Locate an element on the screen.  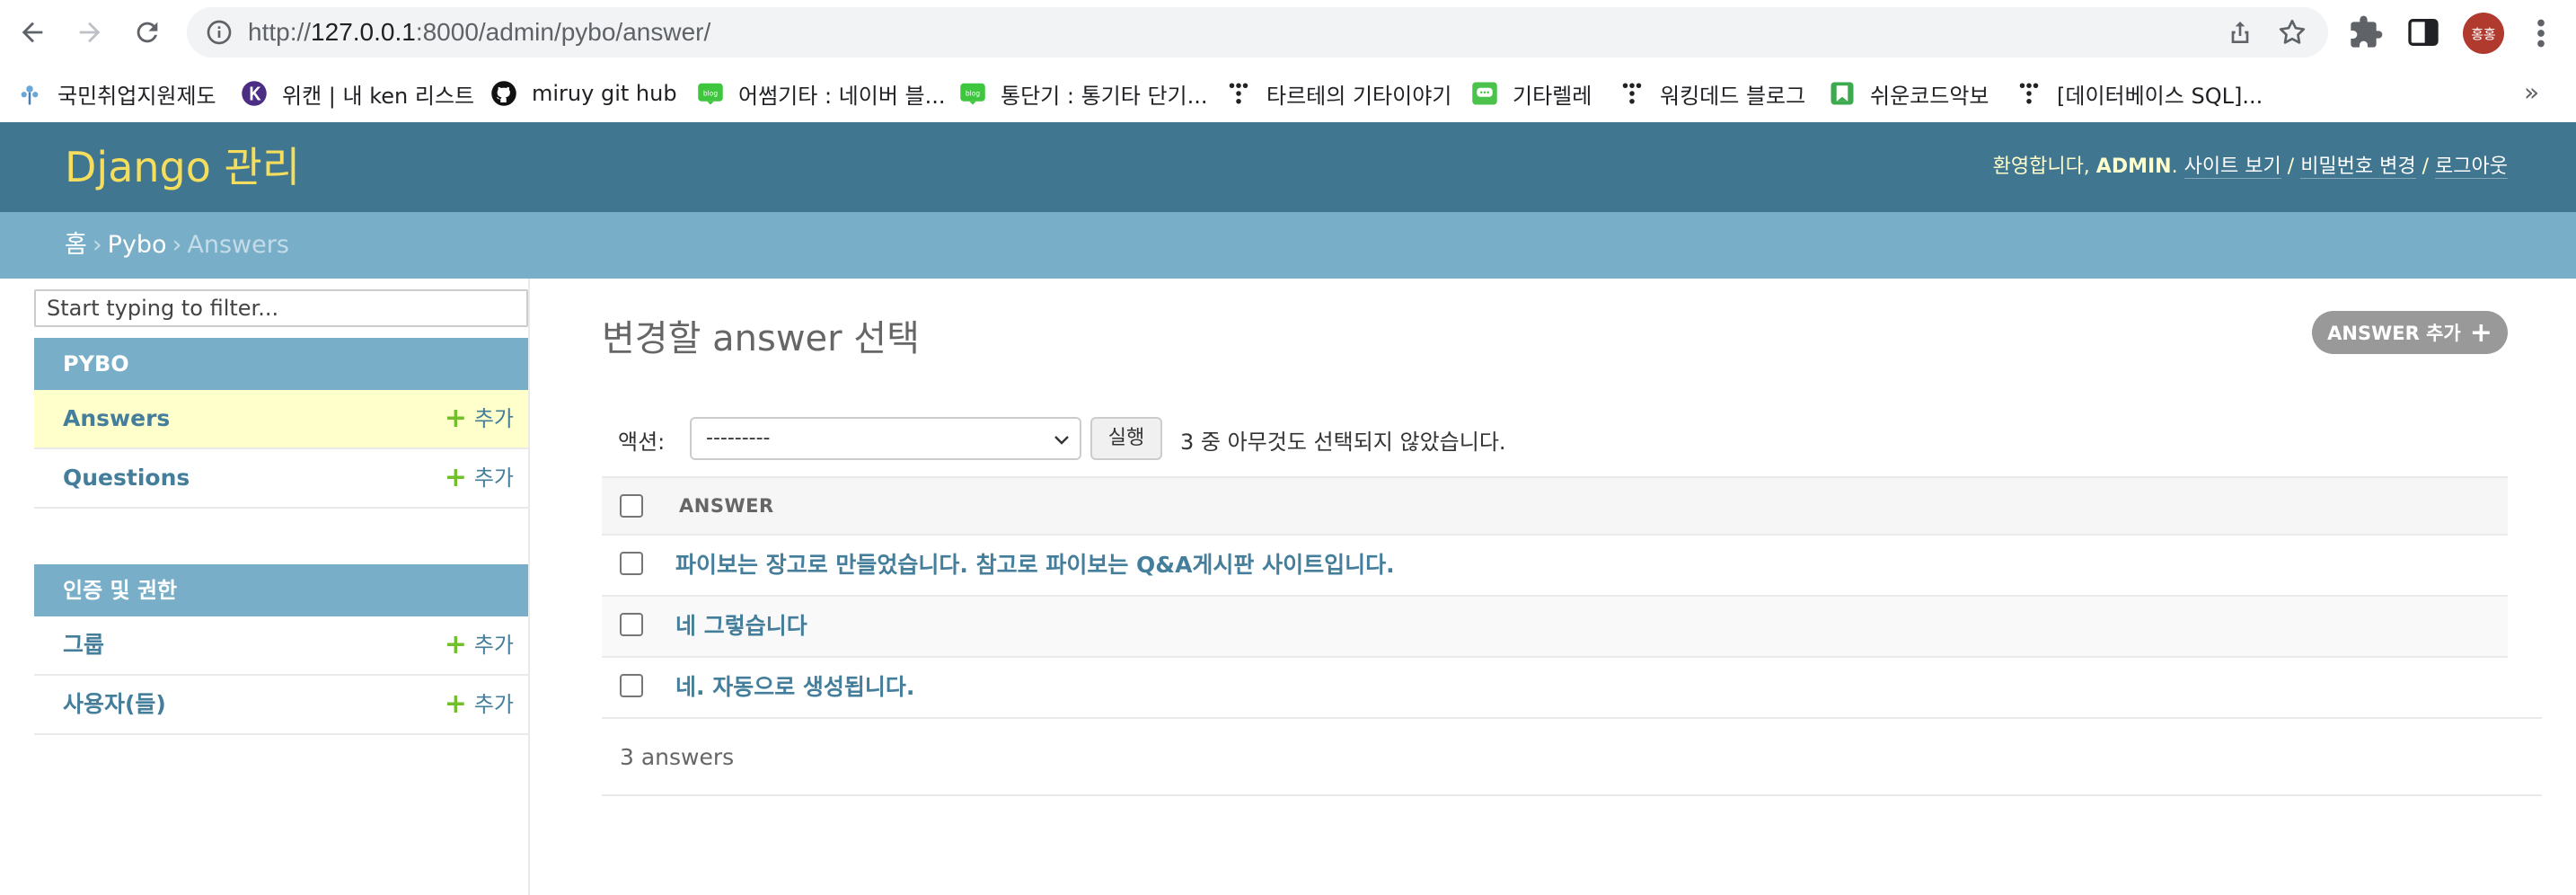
select-all-checkbox is located at coordinates (631, 506).